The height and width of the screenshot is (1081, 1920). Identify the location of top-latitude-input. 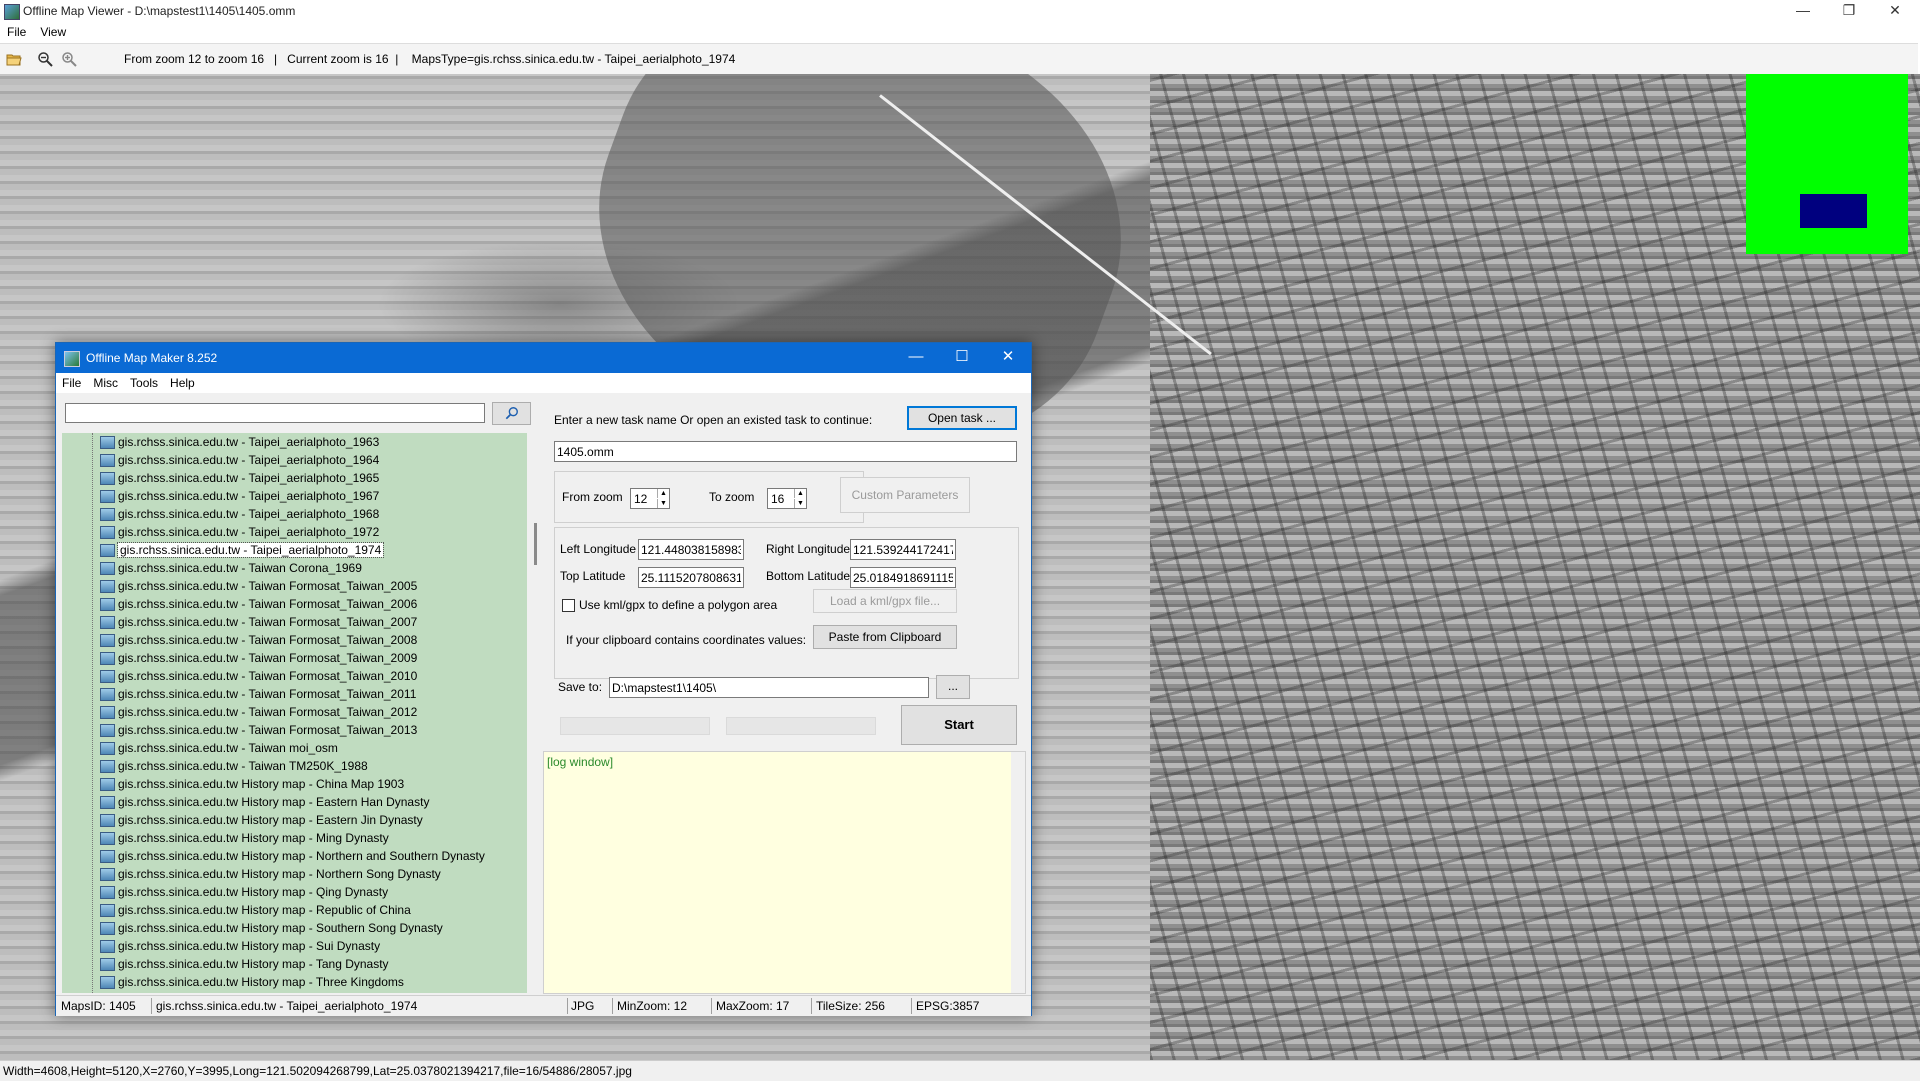
(691, 577).